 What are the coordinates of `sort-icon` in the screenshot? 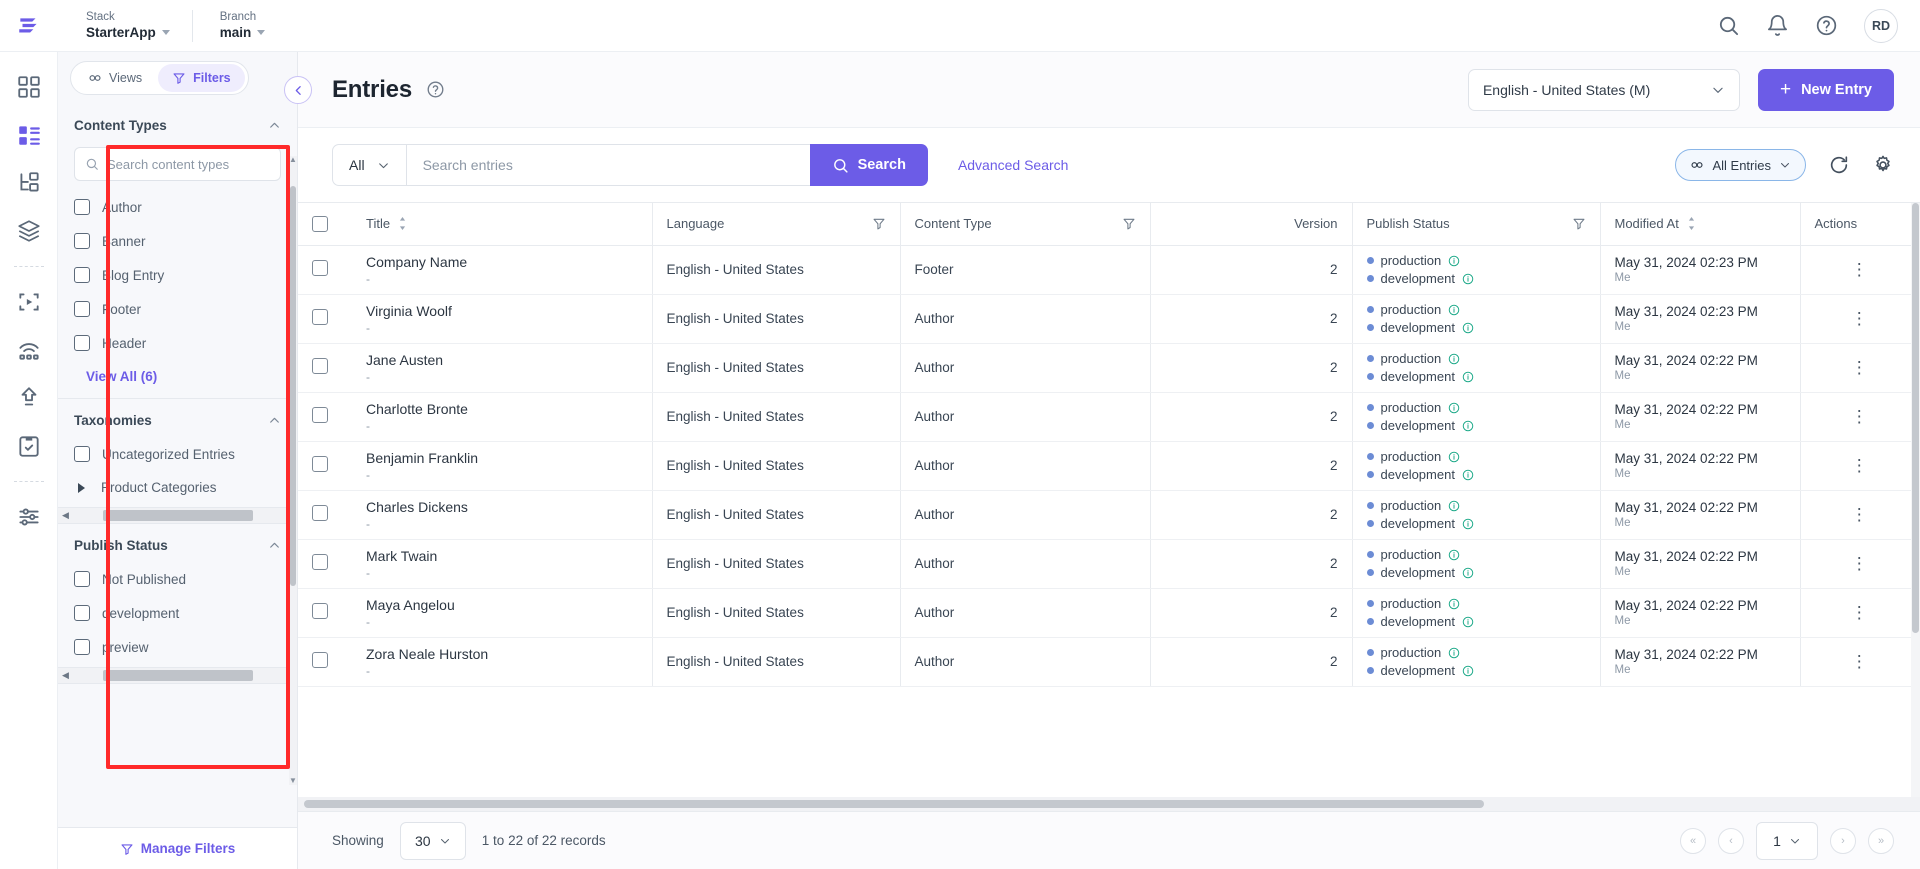 It's located at (1691, 224).